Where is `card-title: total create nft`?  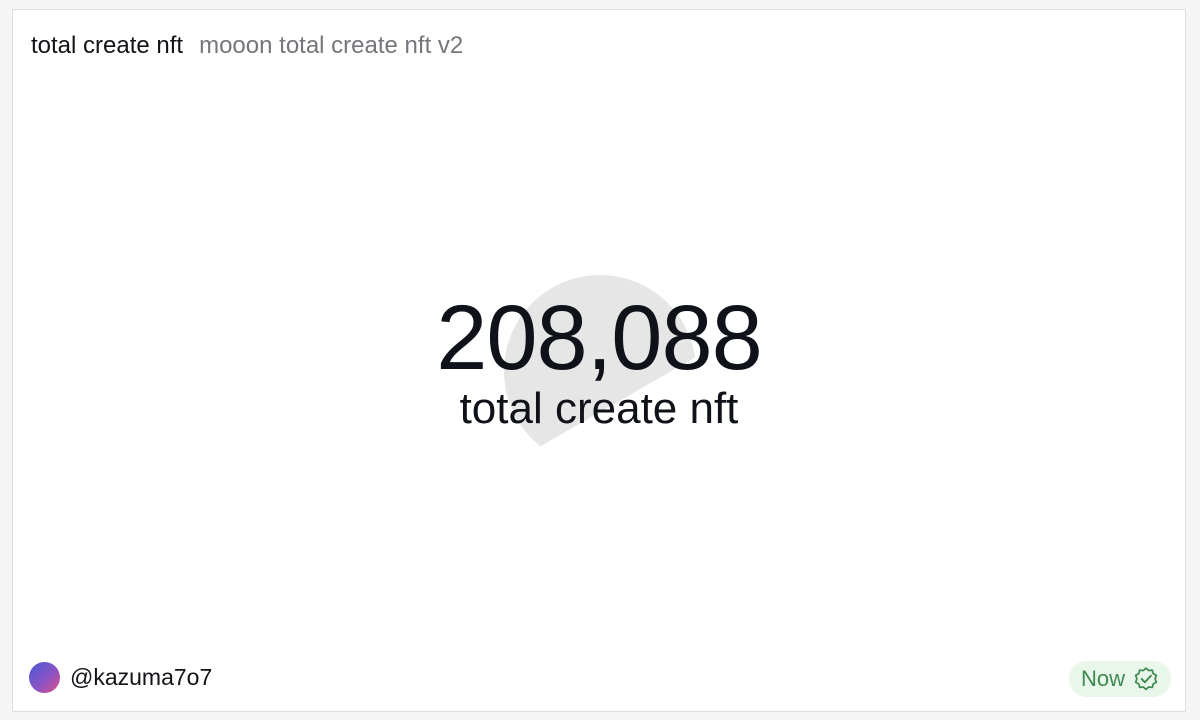 card-title: total create nft is located at coordinates (107, 45).